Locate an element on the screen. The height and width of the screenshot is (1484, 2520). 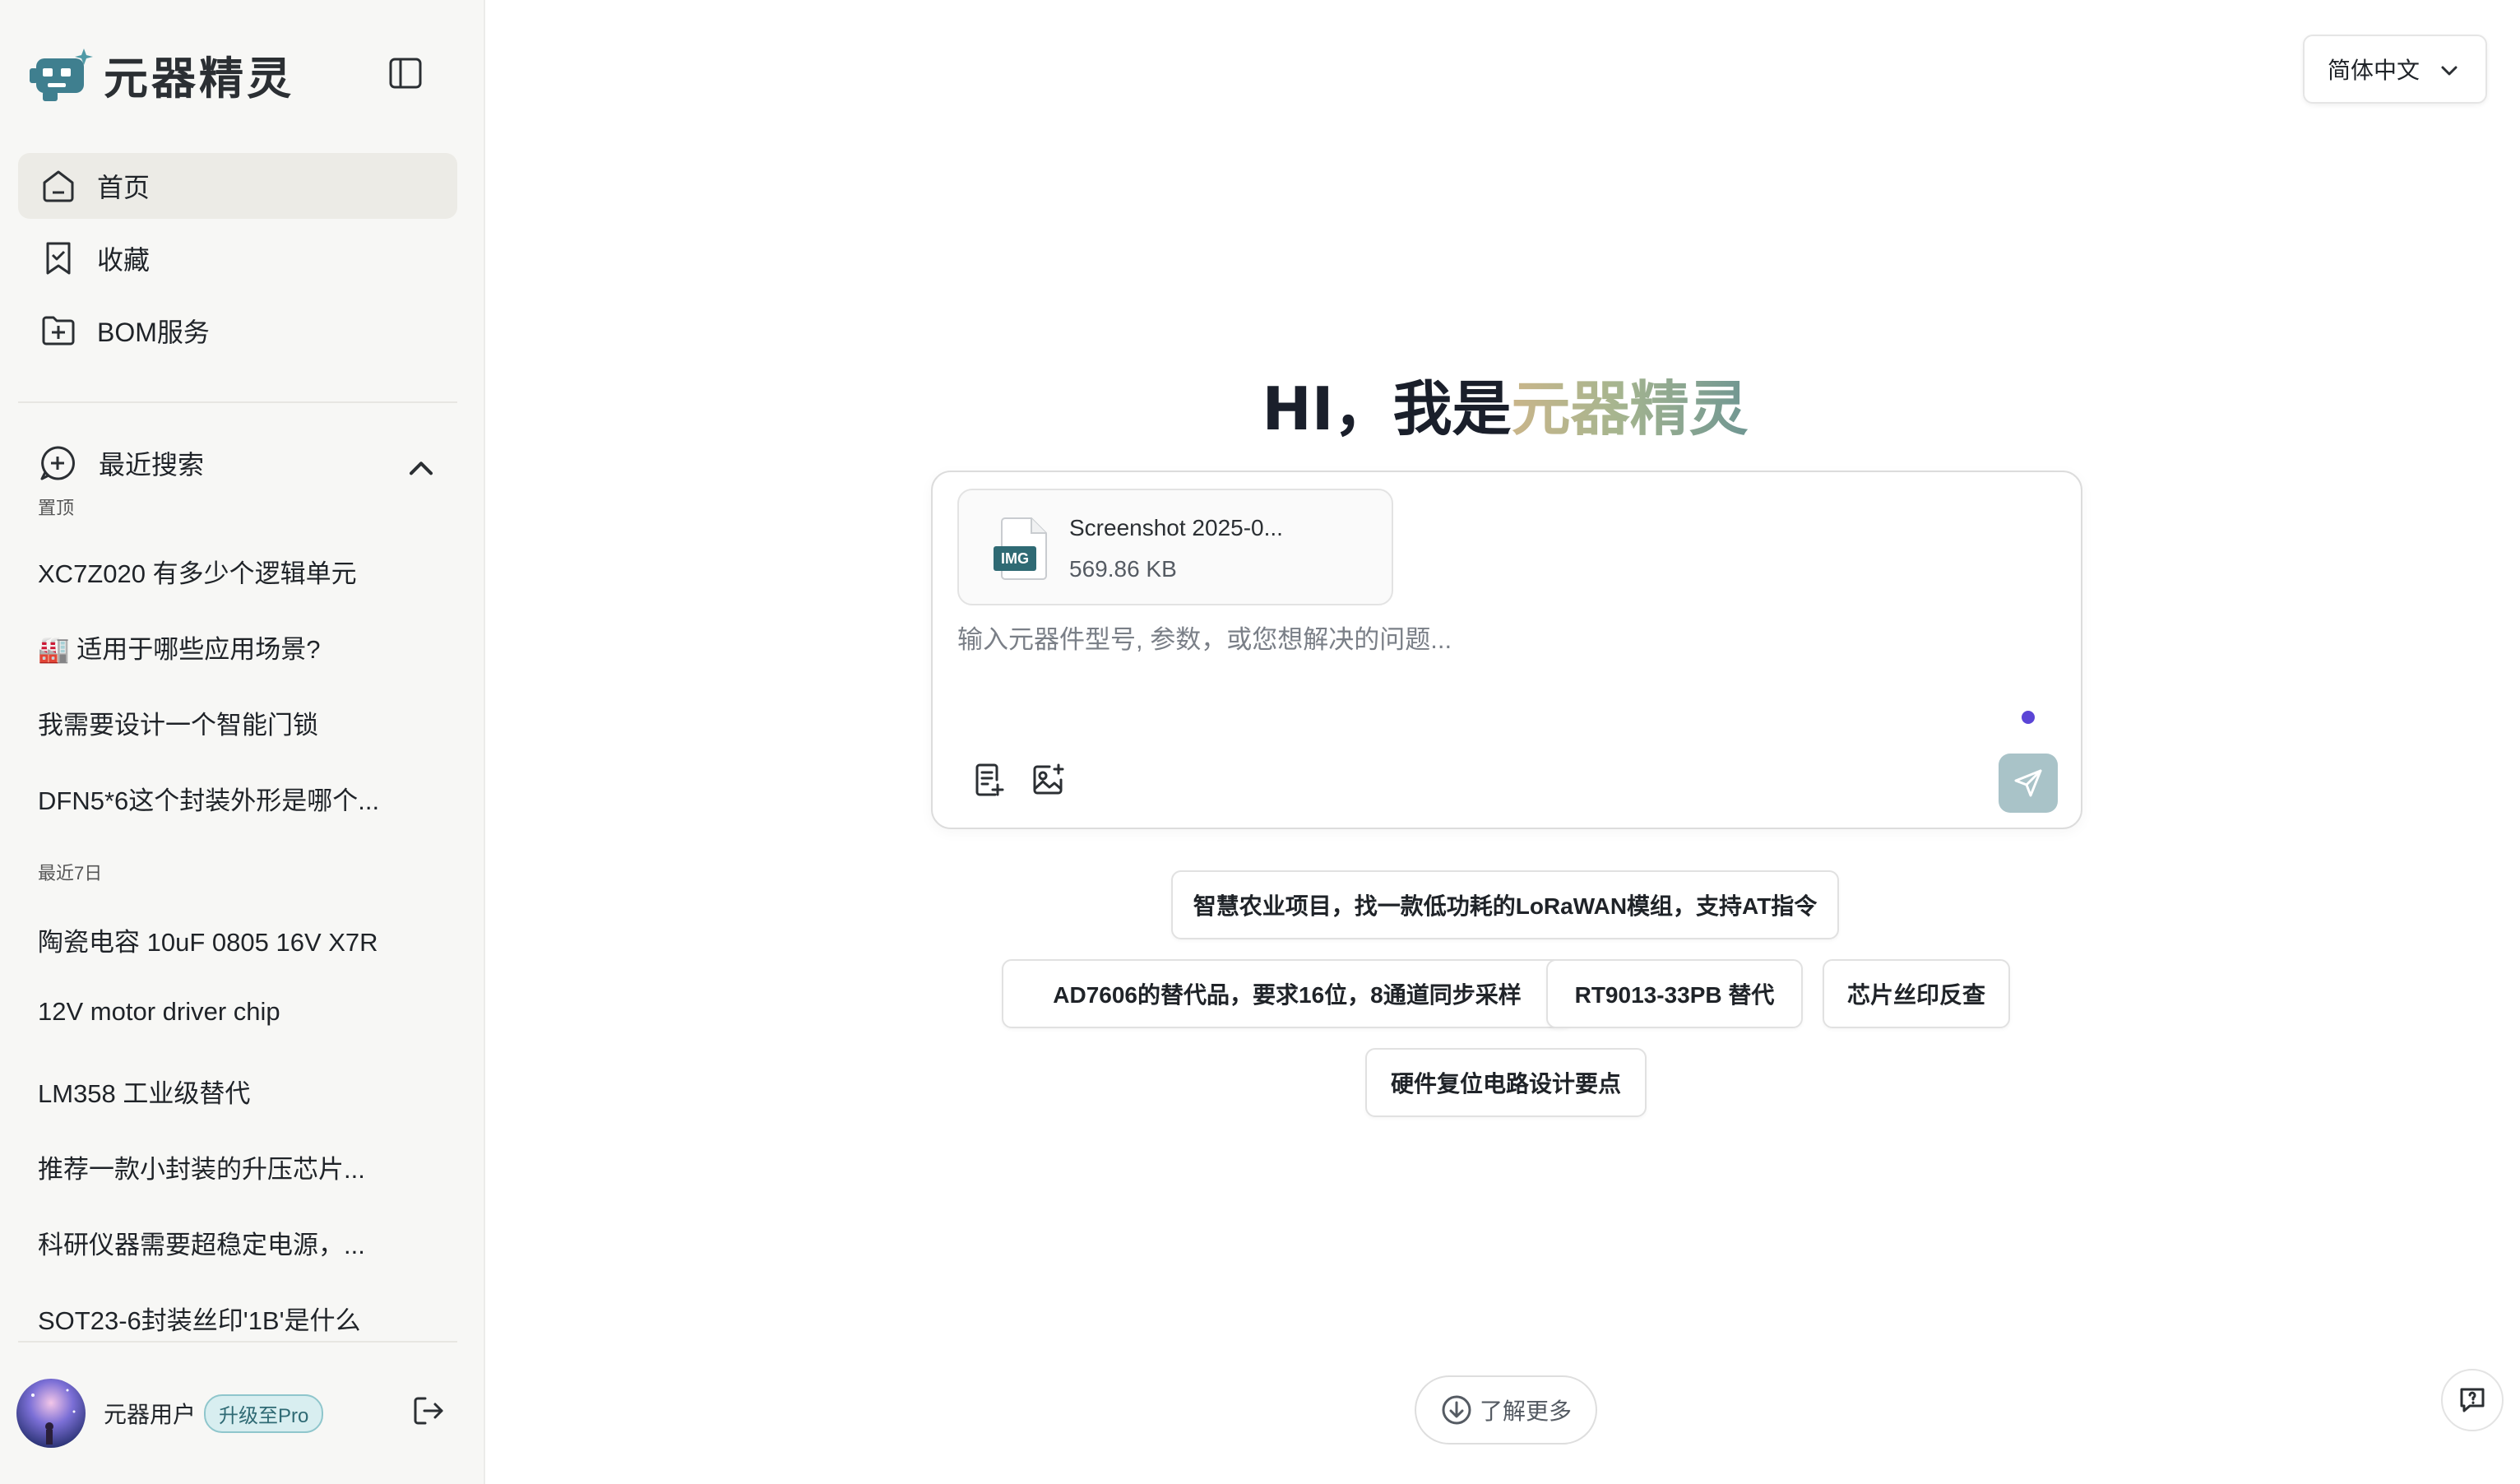
nav-label-favorites: 收藏 is located at coordinates (124, 260).